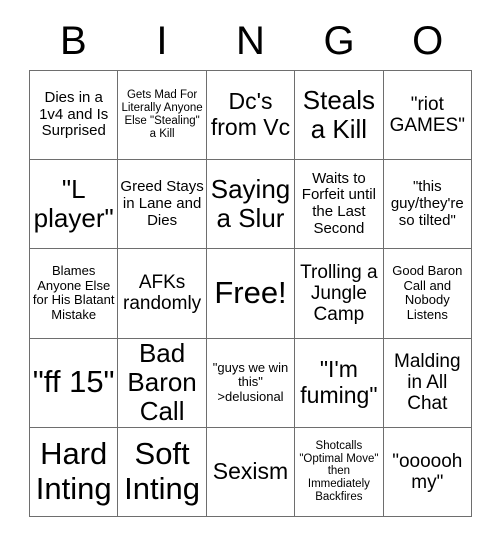  What do you see at coordinates (428, 41) in the screenshot?
I see `header-letter-o: O` at bounding box center [428, 41].